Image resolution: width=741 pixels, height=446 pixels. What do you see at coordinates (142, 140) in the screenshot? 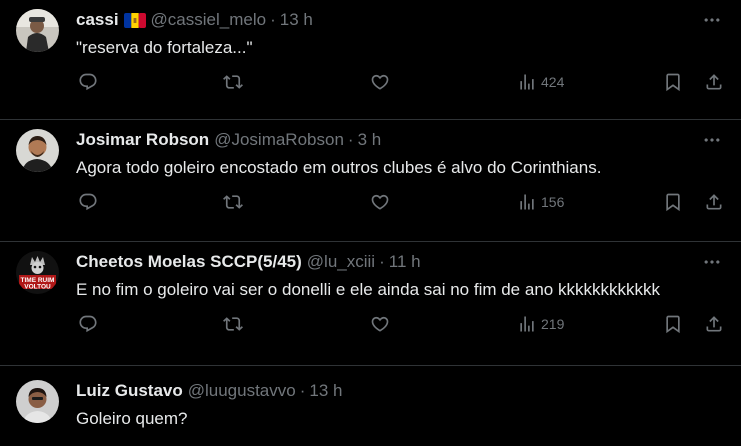
I see `author-name: Josimar Robson` at bounding box center [142, 140].